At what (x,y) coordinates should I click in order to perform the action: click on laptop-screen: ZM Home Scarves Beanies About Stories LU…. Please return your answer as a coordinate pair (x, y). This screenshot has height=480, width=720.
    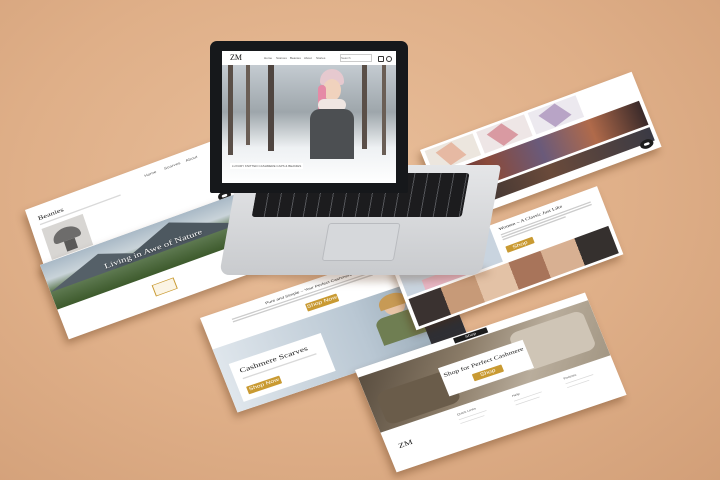
    Looking at the image, I should click on (309, 117).